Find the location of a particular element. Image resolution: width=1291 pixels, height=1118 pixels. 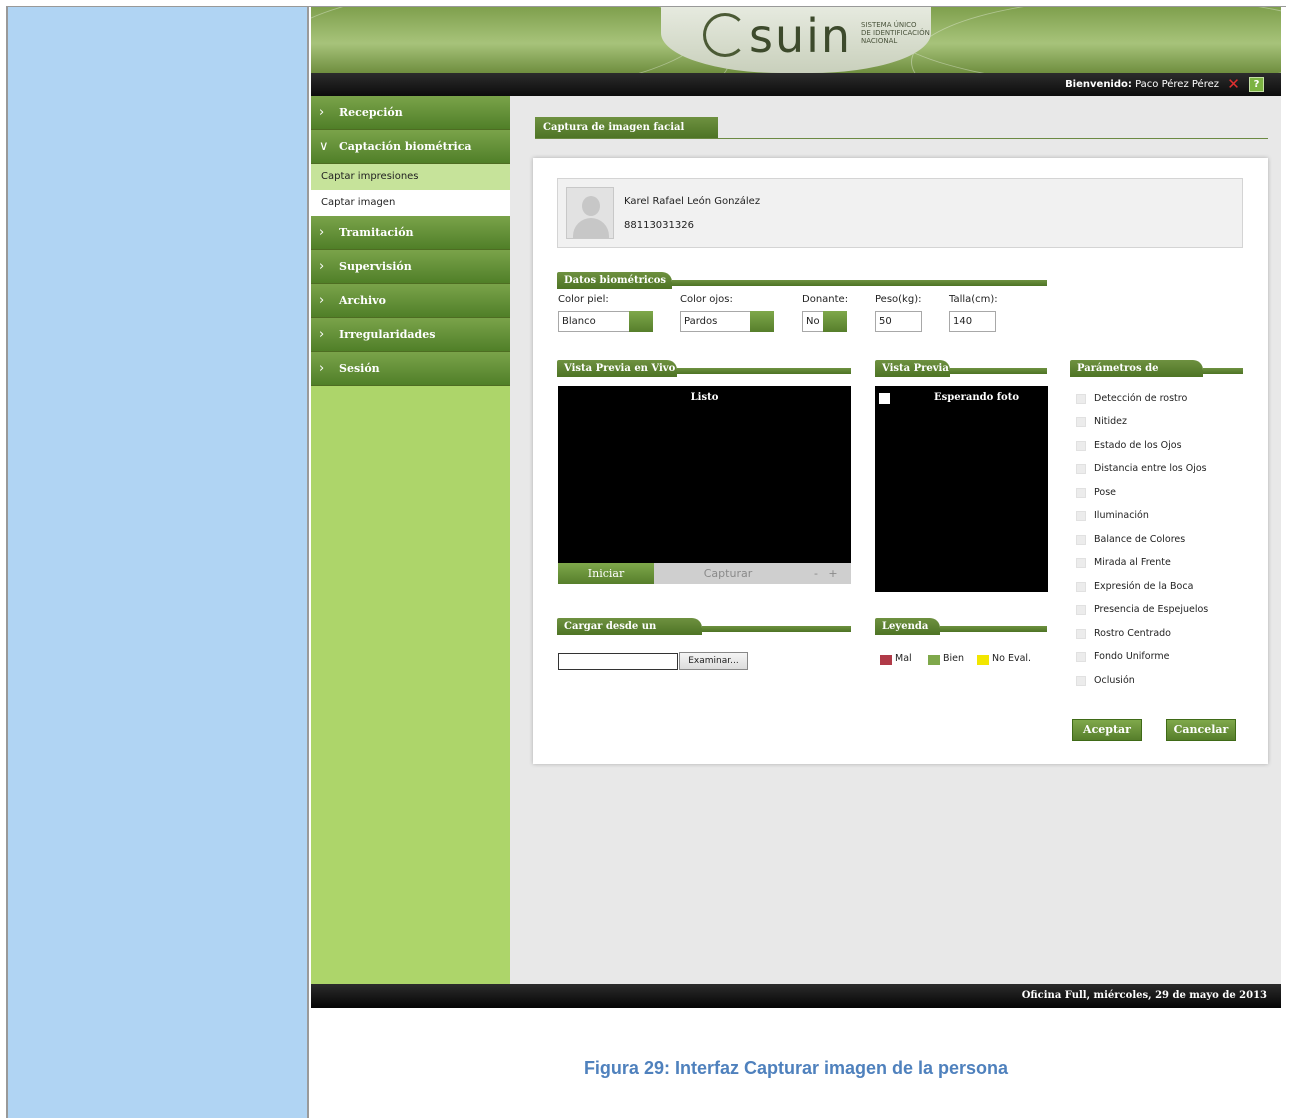

weight-label: Peso(kg): is located at coordinates (898, 299).